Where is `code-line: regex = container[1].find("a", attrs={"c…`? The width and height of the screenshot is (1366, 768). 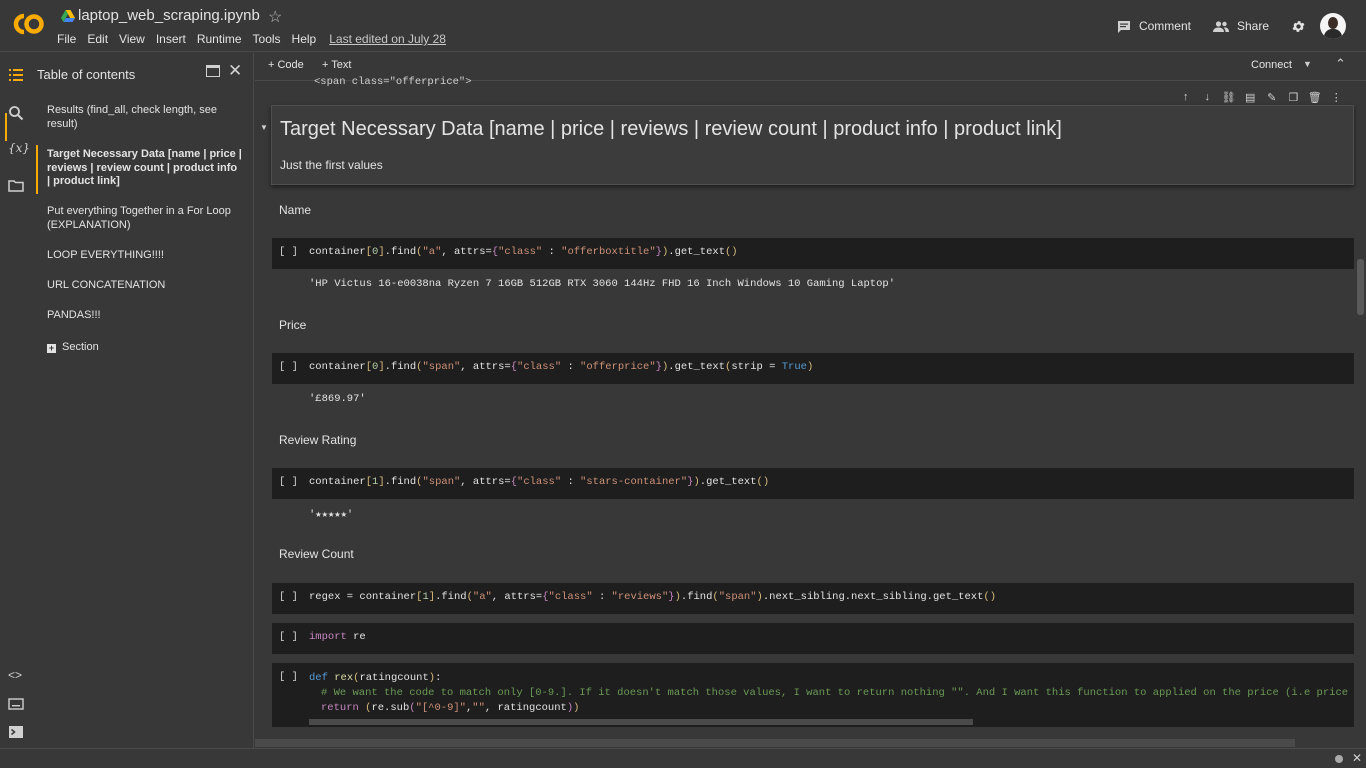
code-line: regex = container[1].find("a", attrs={"c… is located at coordinates (652, 597).